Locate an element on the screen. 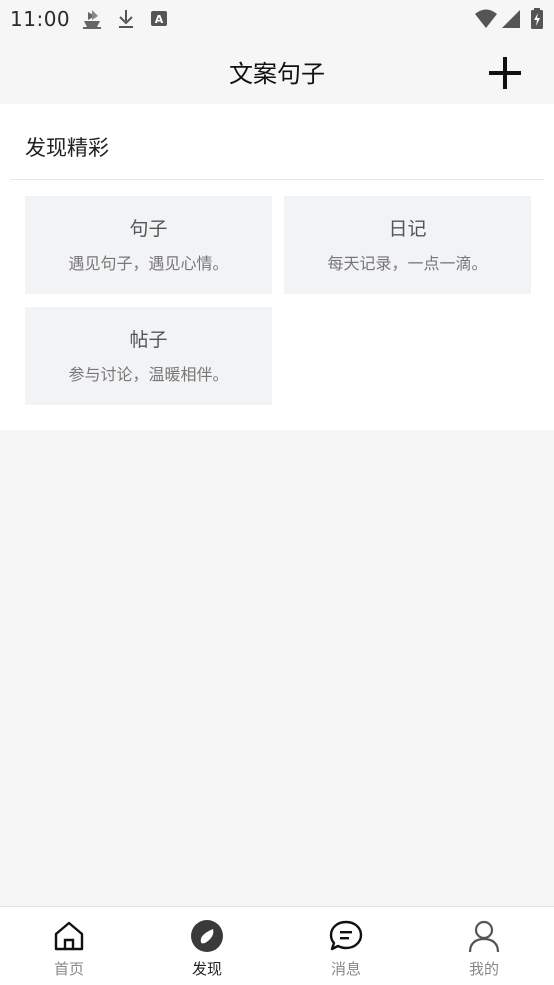 The width and height of the screenshot is (554, 985). plus-icon is located at coordinates (505, 73).